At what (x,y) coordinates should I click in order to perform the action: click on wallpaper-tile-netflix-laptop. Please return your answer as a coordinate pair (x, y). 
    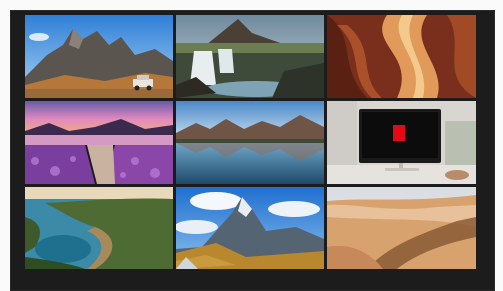
    Looking at the image, I should click on (401, 142).